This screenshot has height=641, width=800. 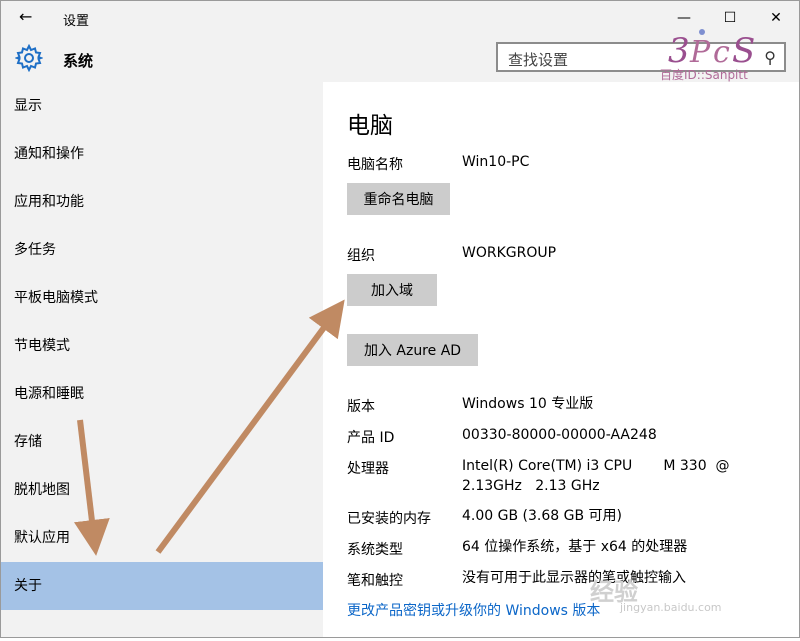 What do you see at coordinates (528, 404) in the screenshot?
I see `edition-value: Windows 10 专业版` at bounding box center [528, 404].